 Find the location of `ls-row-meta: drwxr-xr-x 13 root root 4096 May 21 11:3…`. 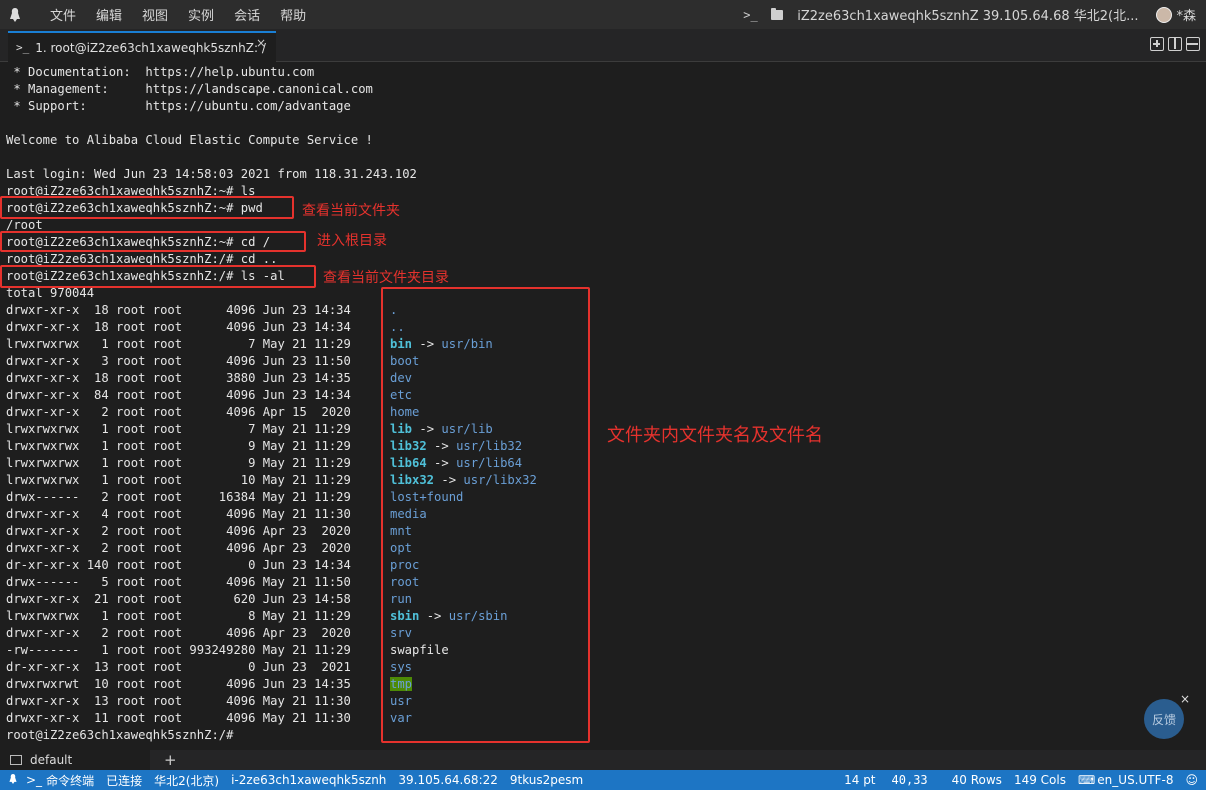

ls-row-meta: drwxr-xr-x 13 root root 4096 May 21 11:3… is located at coordinates (178, 701).